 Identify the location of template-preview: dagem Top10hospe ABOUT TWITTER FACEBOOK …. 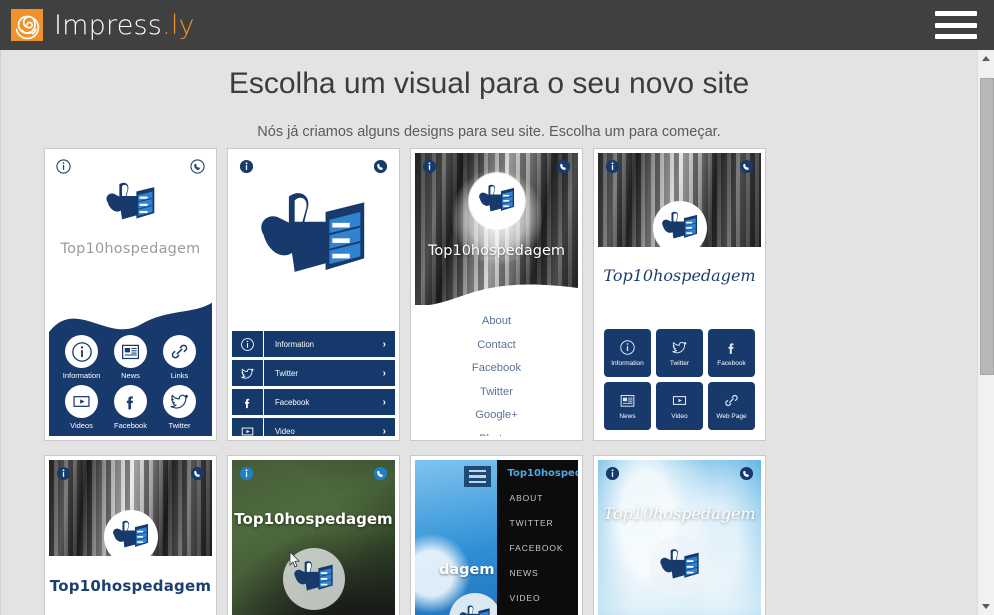
(496, 537).